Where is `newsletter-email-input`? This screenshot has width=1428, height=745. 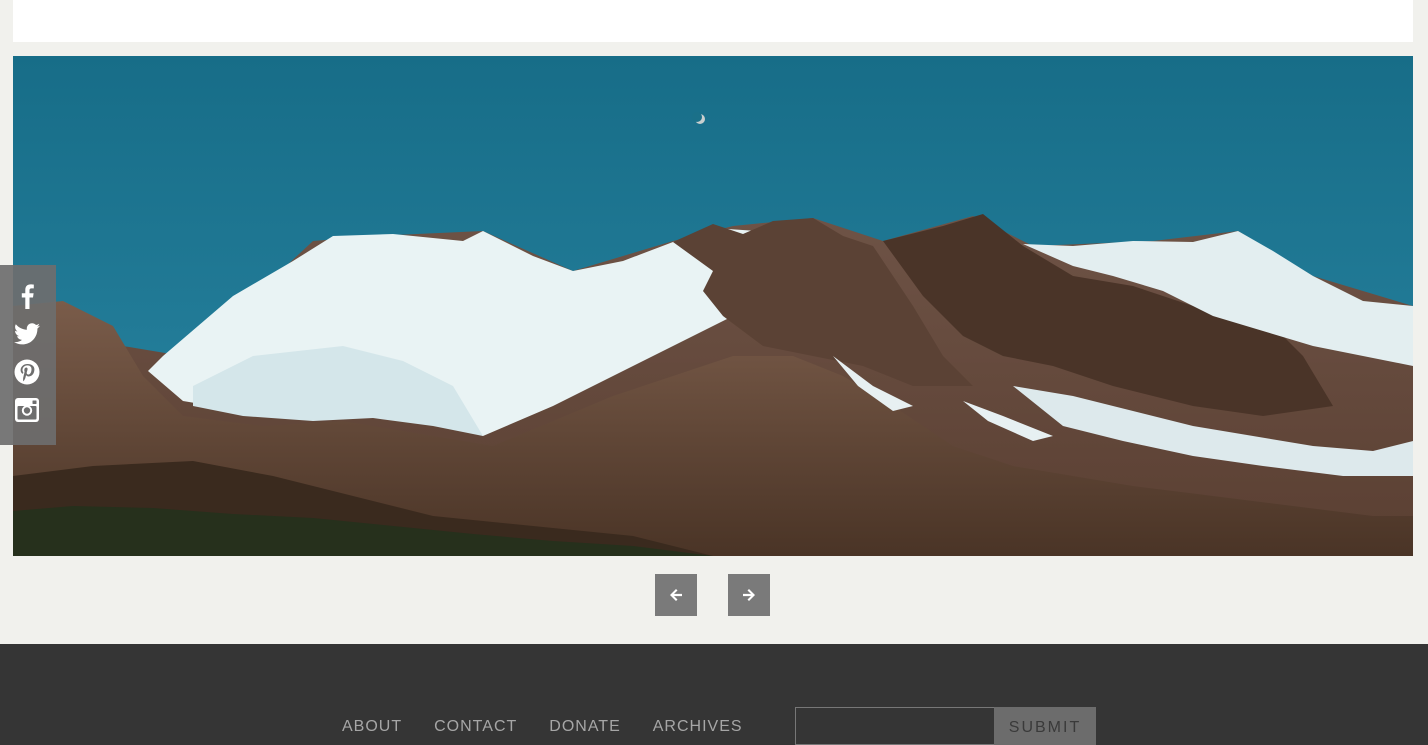 newsletter-email-input is located at coordinates (894, 726).